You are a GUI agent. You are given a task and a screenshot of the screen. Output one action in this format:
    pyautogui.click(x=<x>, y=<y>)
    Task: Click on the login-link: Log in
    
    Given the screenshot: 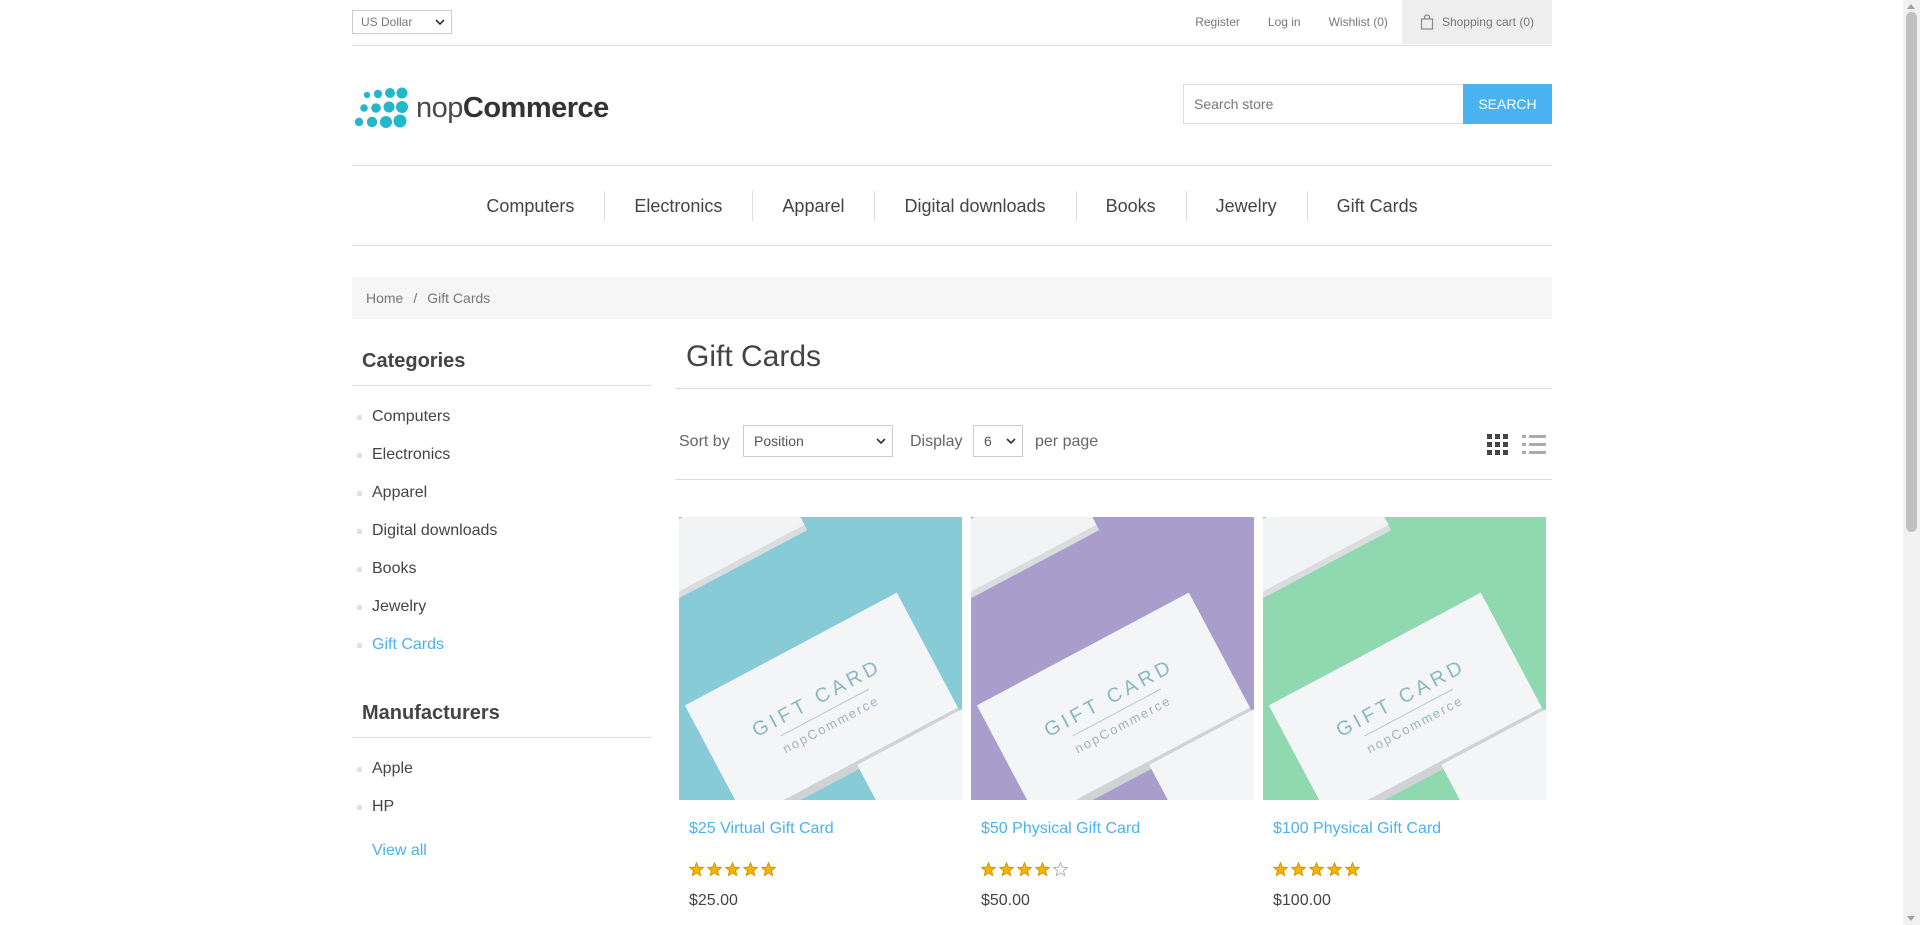 What is the action you would take?
    pyautogui.click(x=1284, y=22)
    